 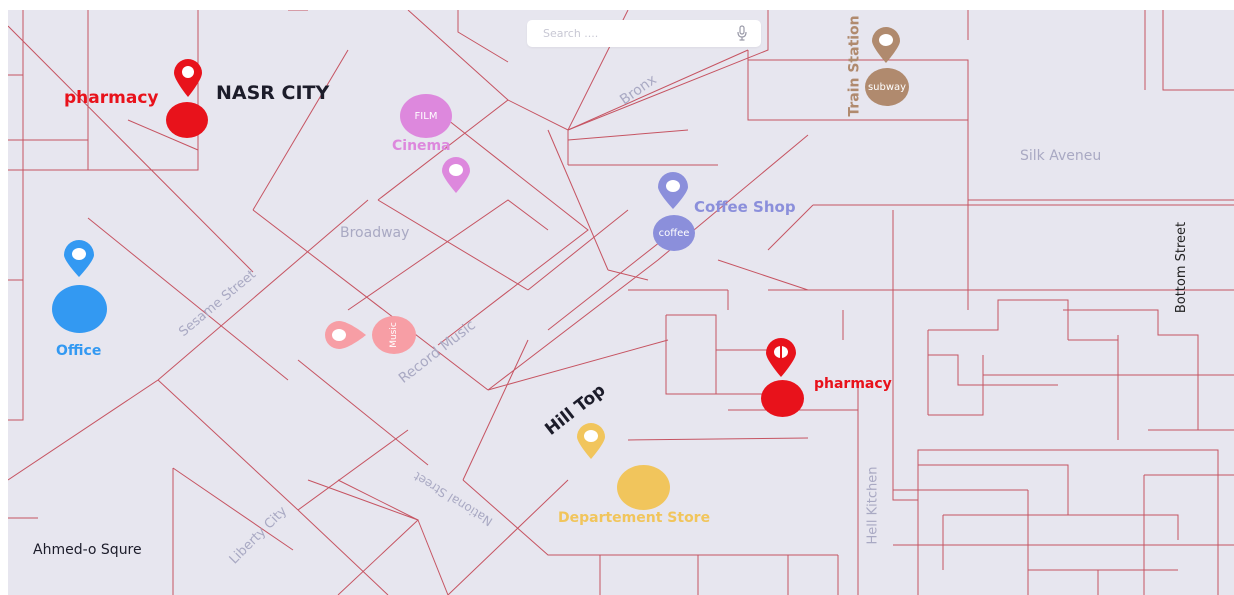 What do you see at coordinates (643, 487) in the screenshot?
I see `department-store-marker` at bounding box center [643, 487].